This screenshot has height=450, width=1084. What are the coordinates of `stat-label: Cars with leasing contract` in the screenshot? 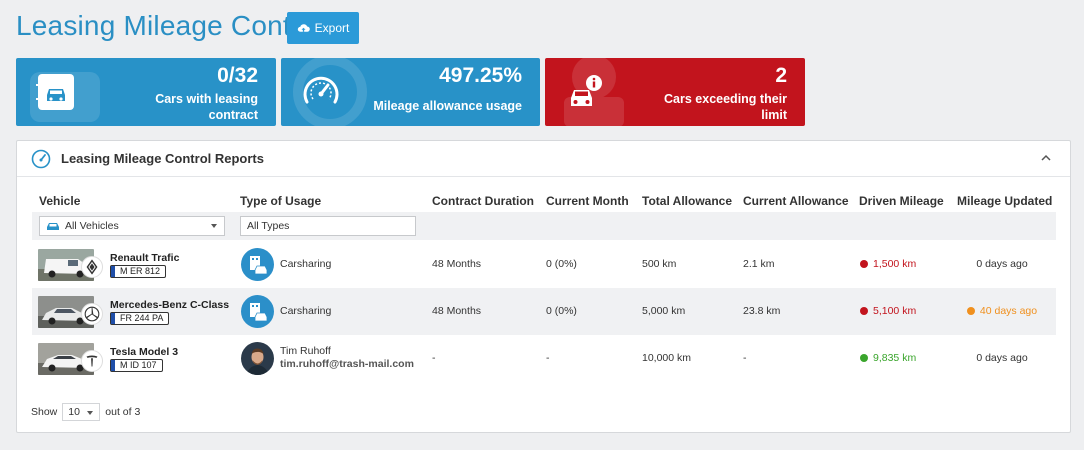 It's located at (206, 107).